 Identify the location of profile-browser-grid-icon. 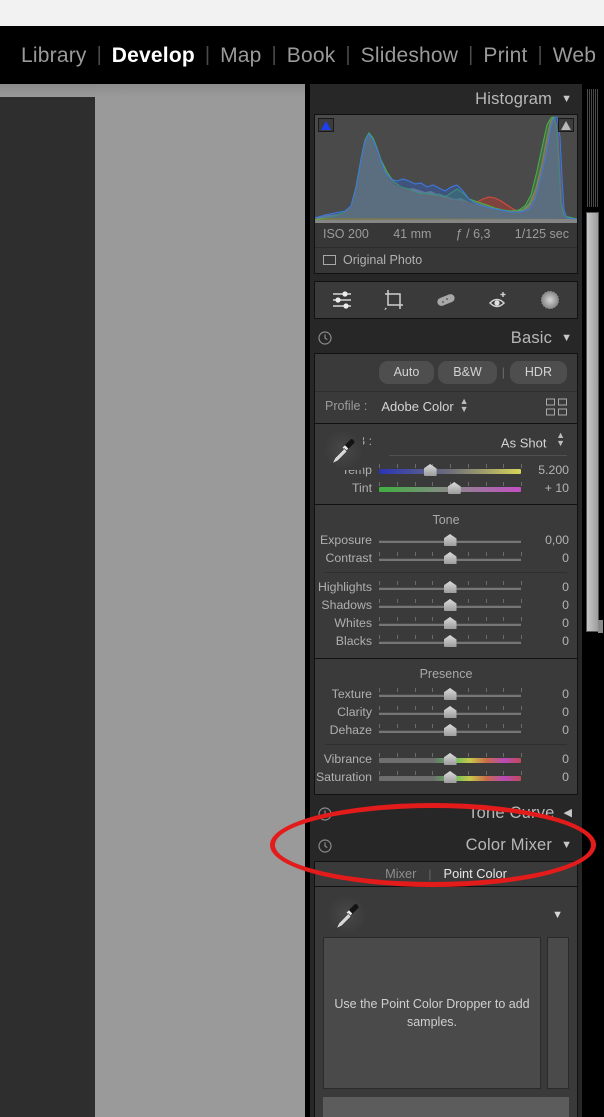
(556, 407).